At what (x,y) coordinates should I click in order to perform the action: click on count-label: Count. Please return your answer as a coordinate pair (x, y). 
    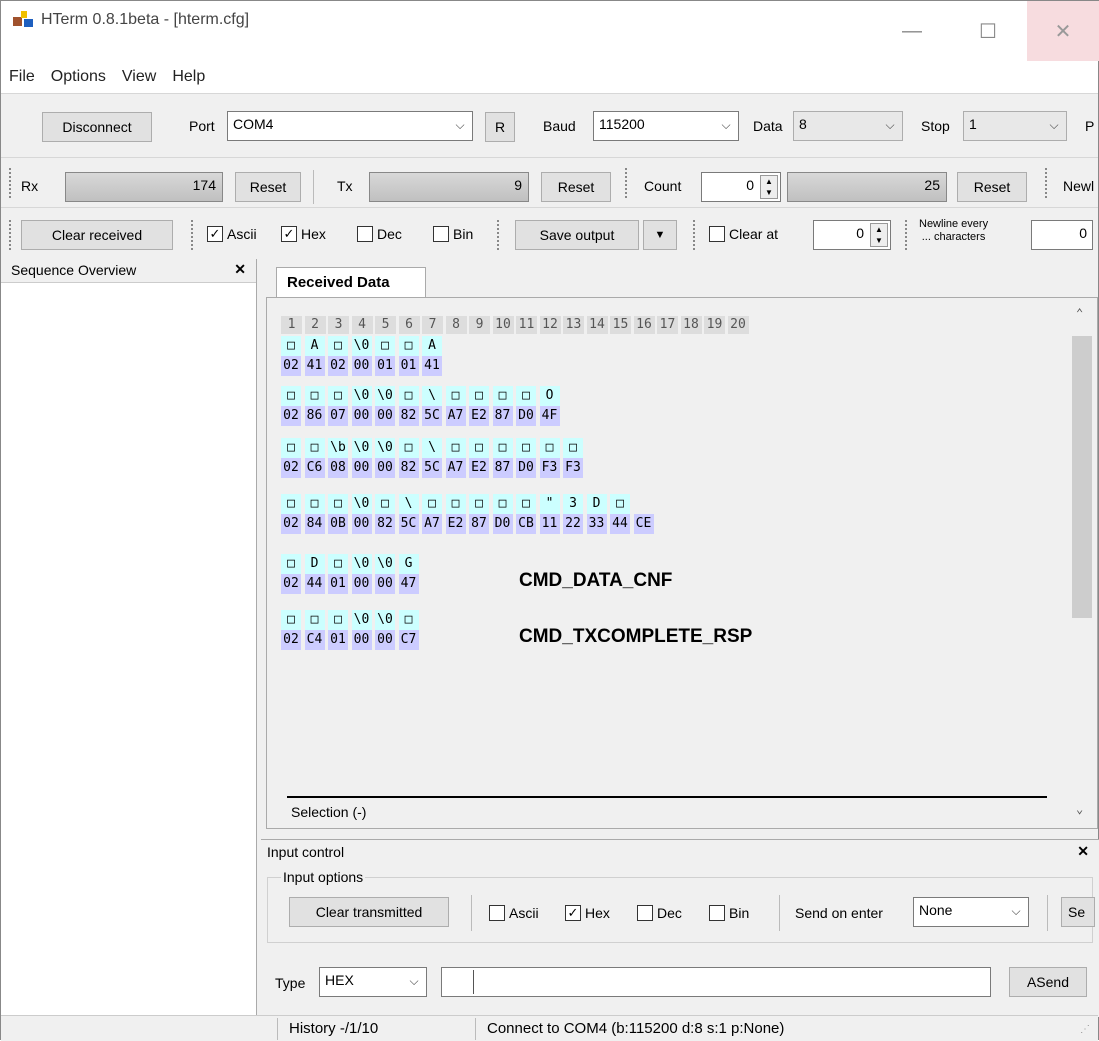
    Looking at the image, I should click on (663, 186).